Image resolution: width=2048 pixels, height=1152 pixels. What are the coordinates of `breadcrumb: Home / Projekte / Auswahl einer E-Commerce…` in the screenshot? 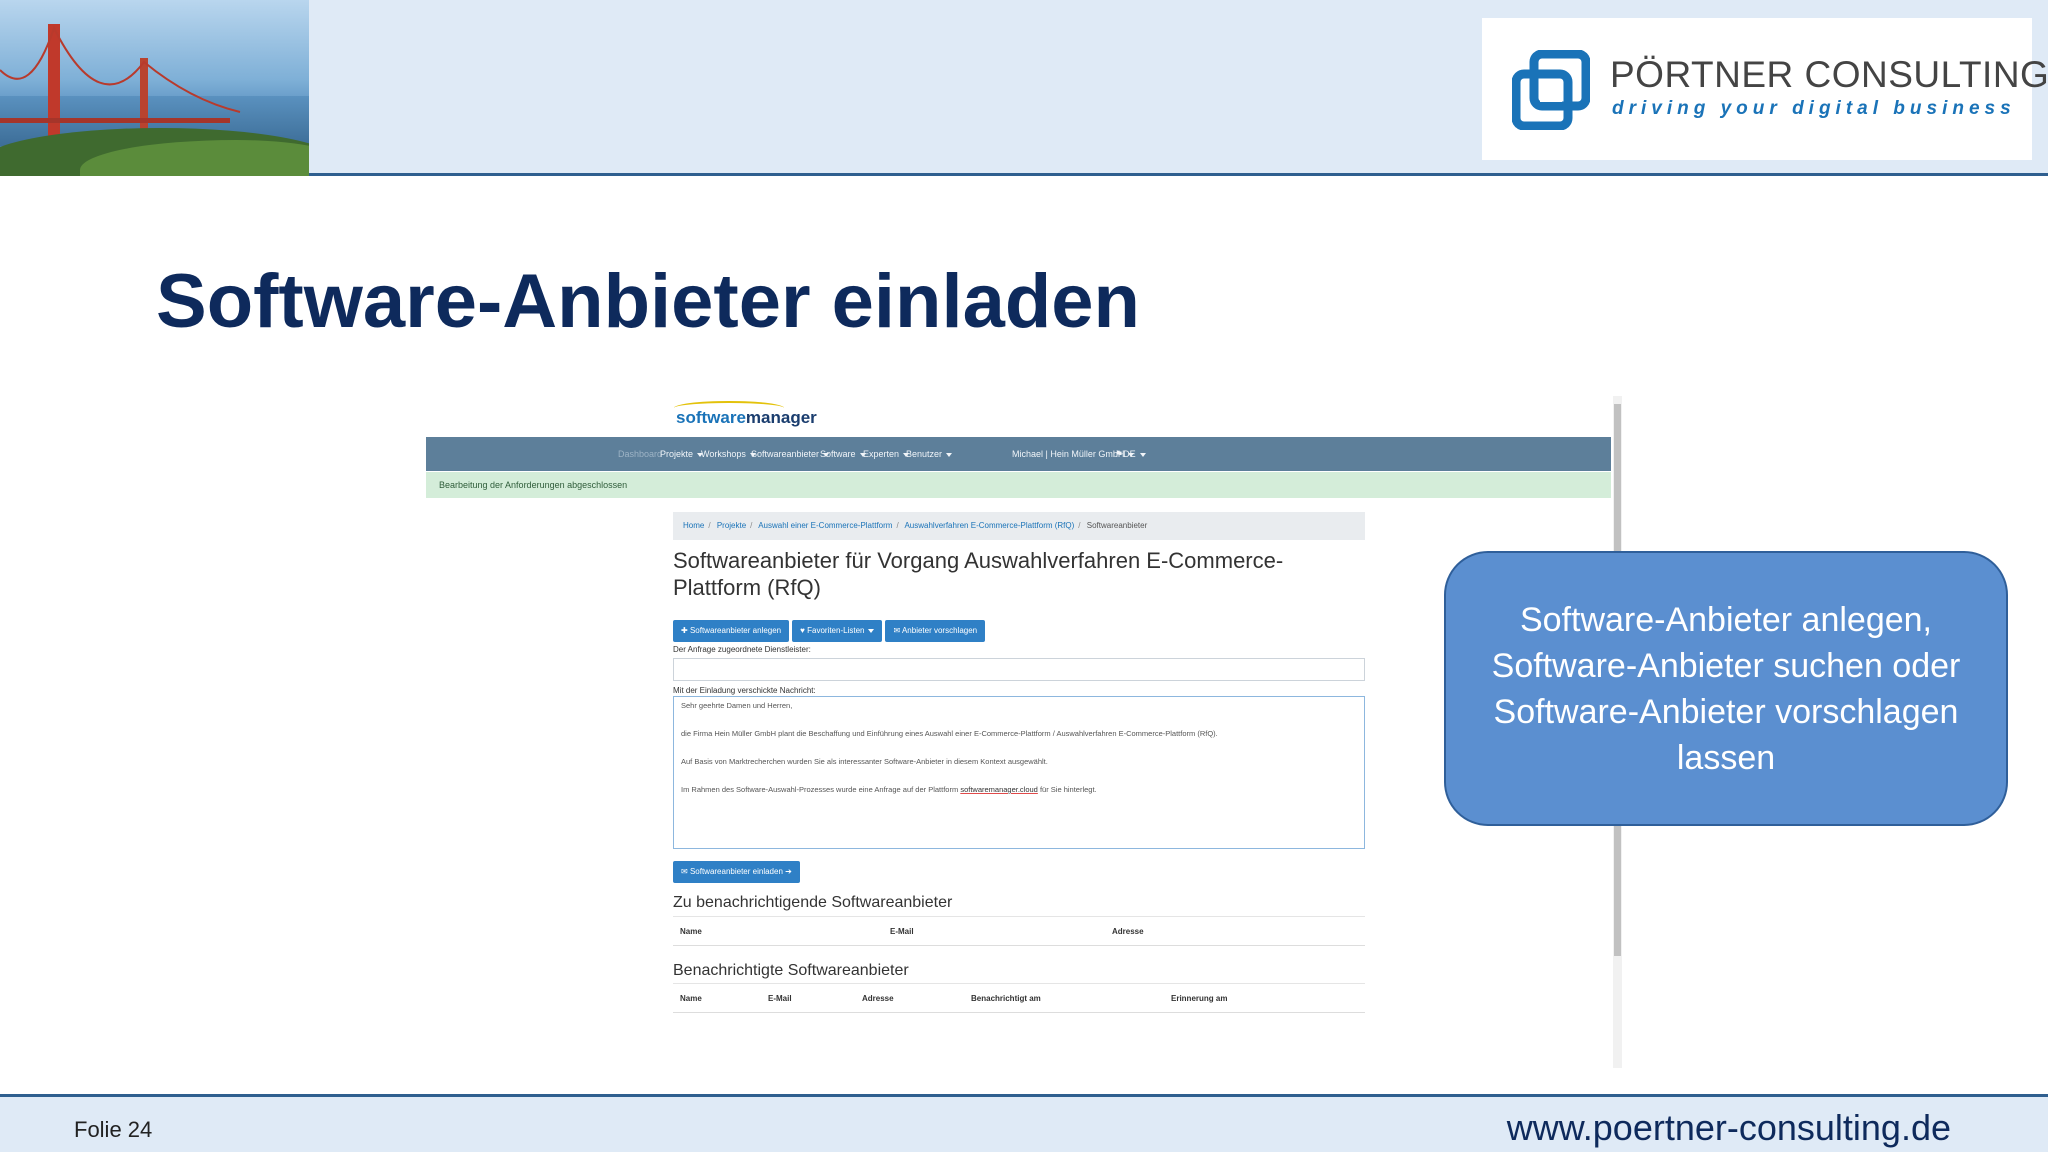 It's located at (1019, 526).